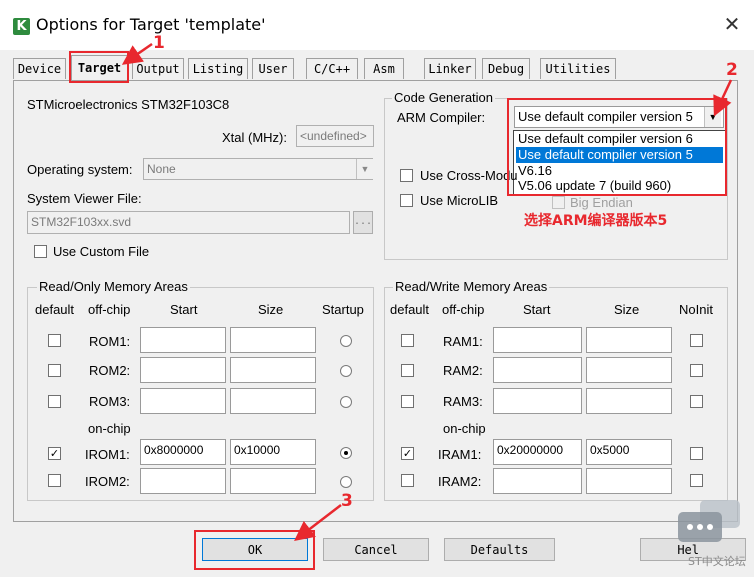 The image size is (754, 577). What do you see at coordinates (717, 561) in the screenshot?
I see `watermark-text: ST中文论坛` at bounding box center [717, 561].